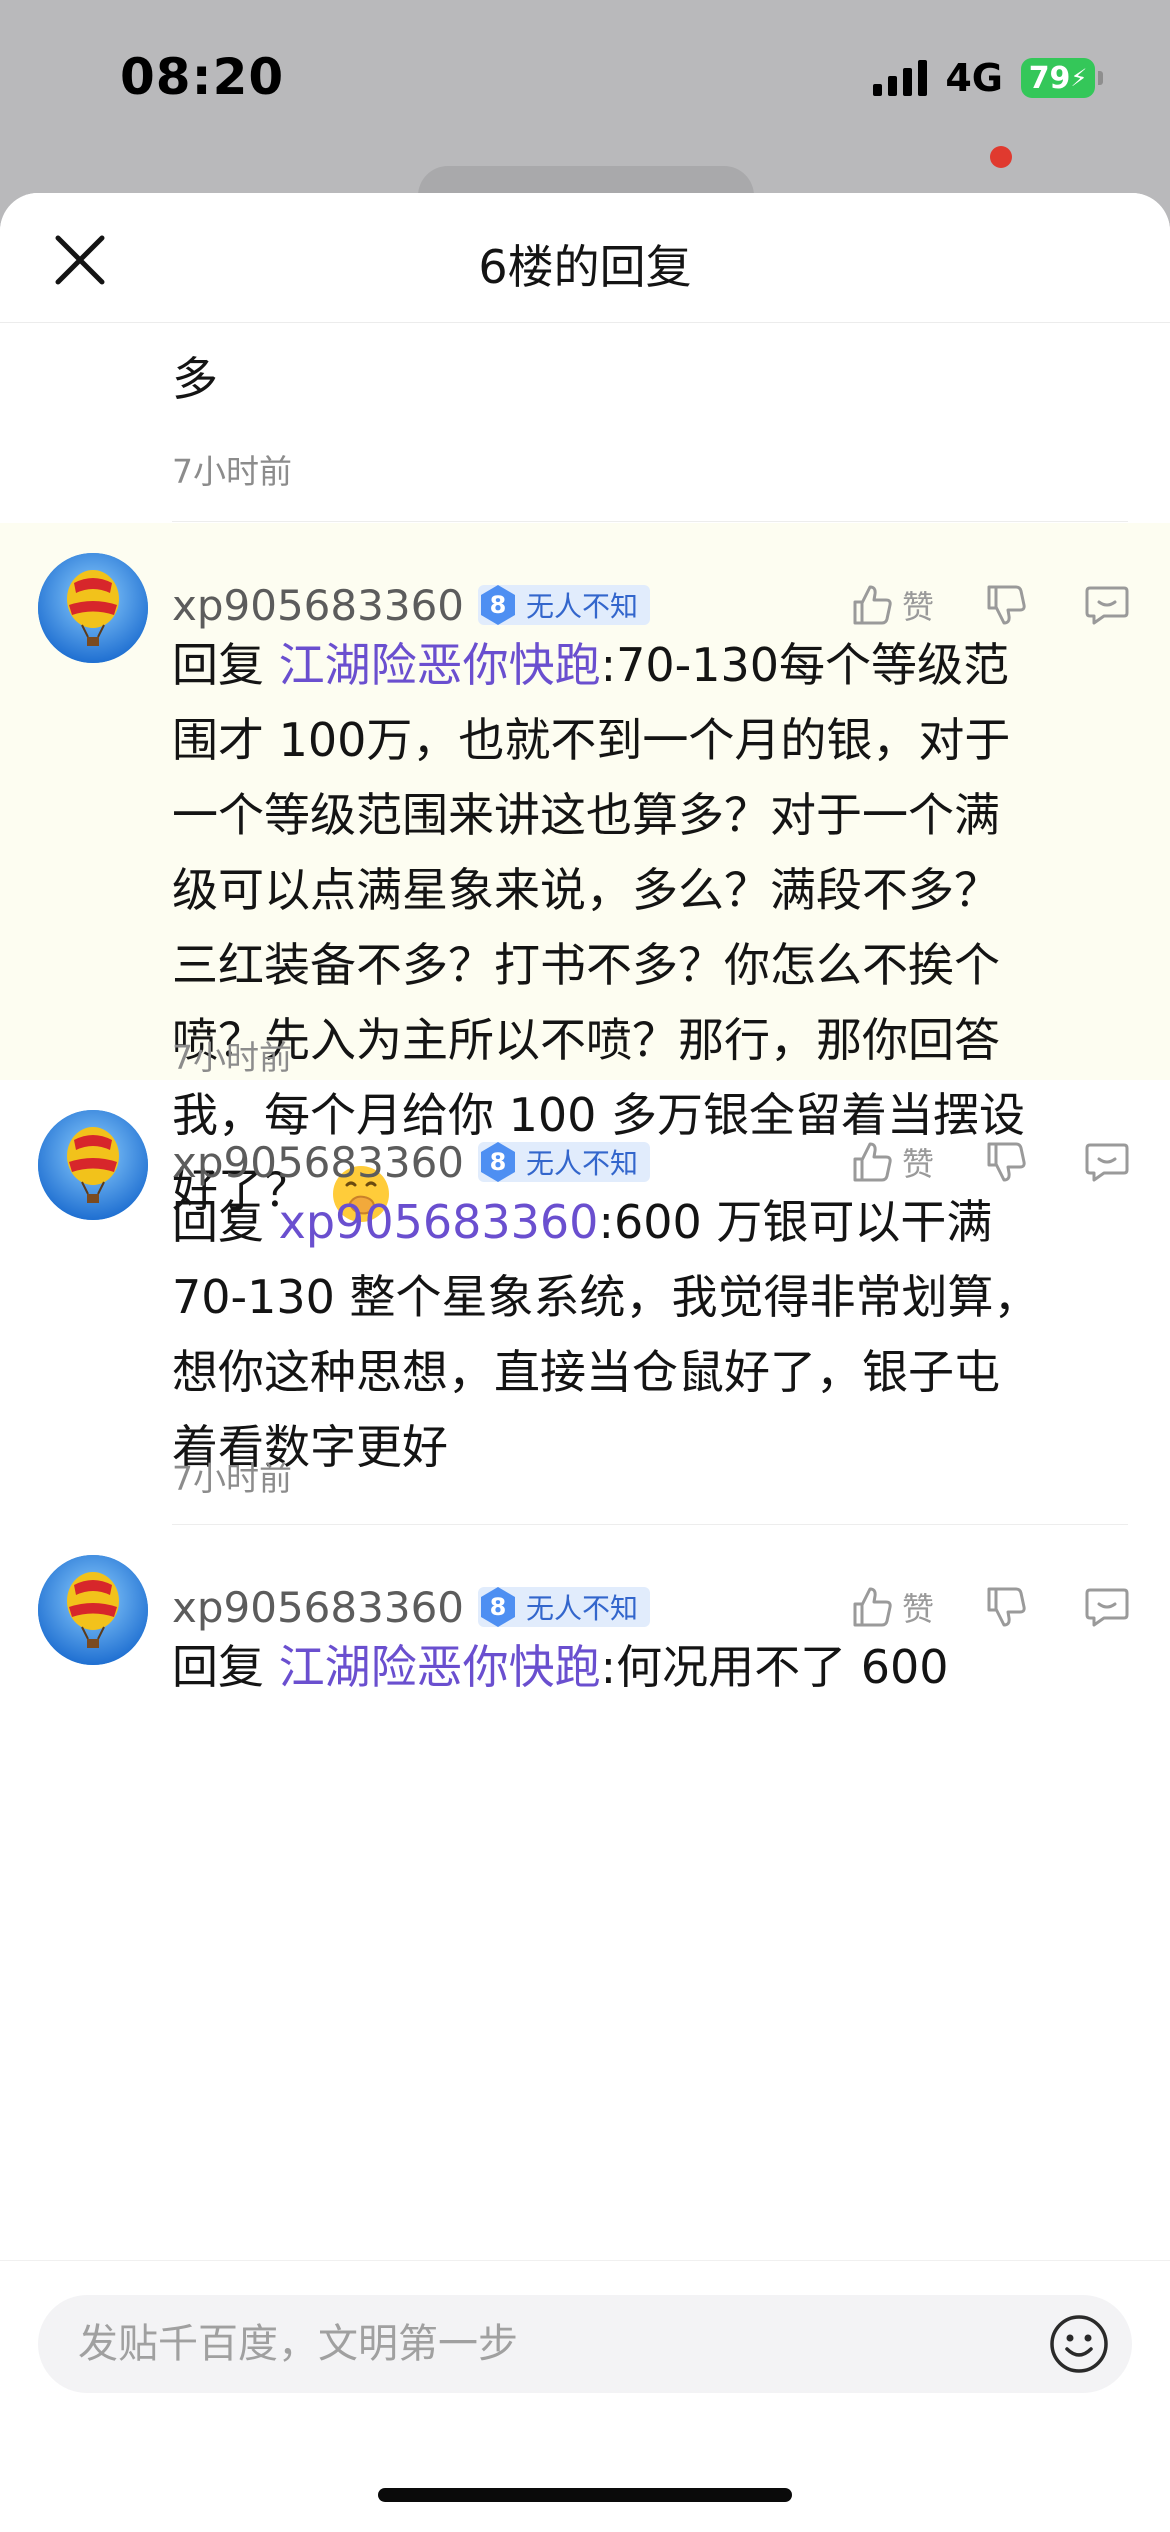 This screenshot has width=1170, height=2532. Describe the element at coordinates (310, 1447) in the screenshot. I see `reply-line: 着看数字更好` at that location.